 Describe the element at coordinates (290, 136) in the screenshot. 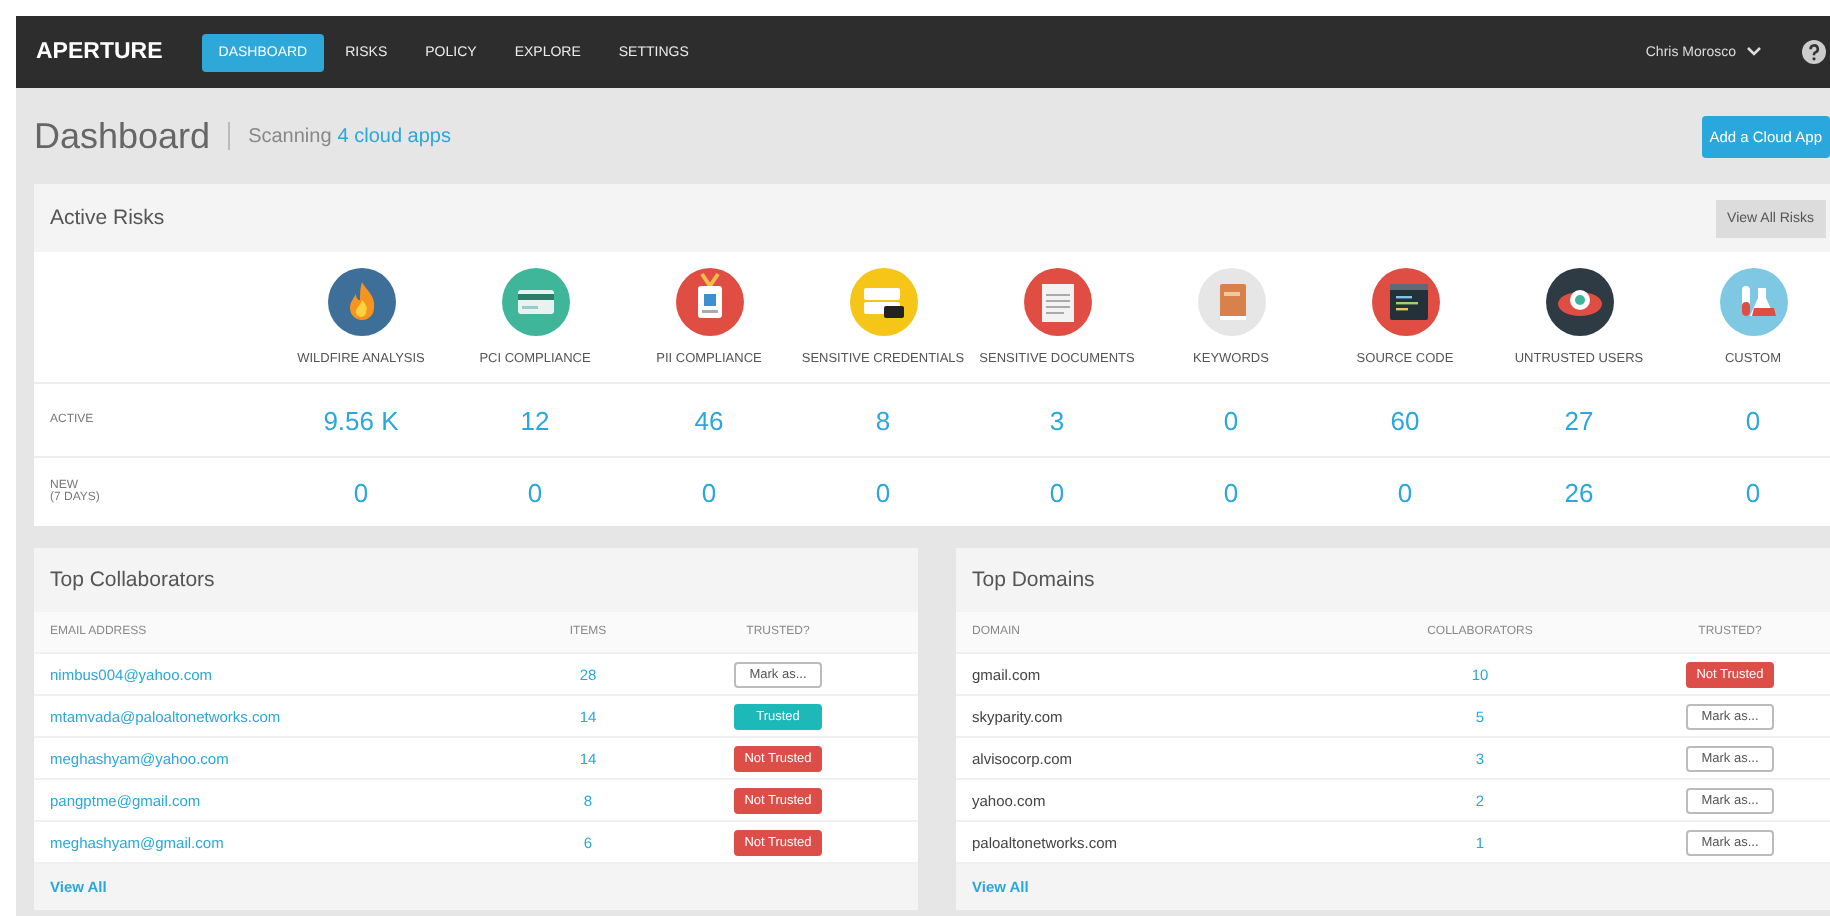

I see `scanning-text: Scanning` at that location.